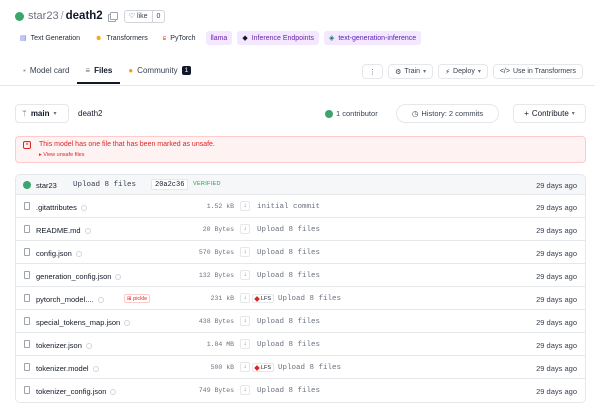 Image resolution: width=595 pixels, height=413 pixels. What do you see at coordinates (90, 113) in the screenshot?
I see `breadcrumb: death2` at bounding box center [90, 113].